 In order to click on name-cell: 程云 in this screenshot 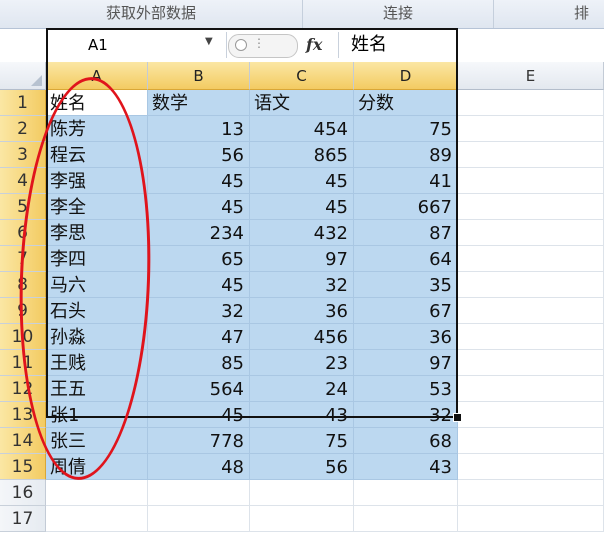, I will do `click(97, 155)`.